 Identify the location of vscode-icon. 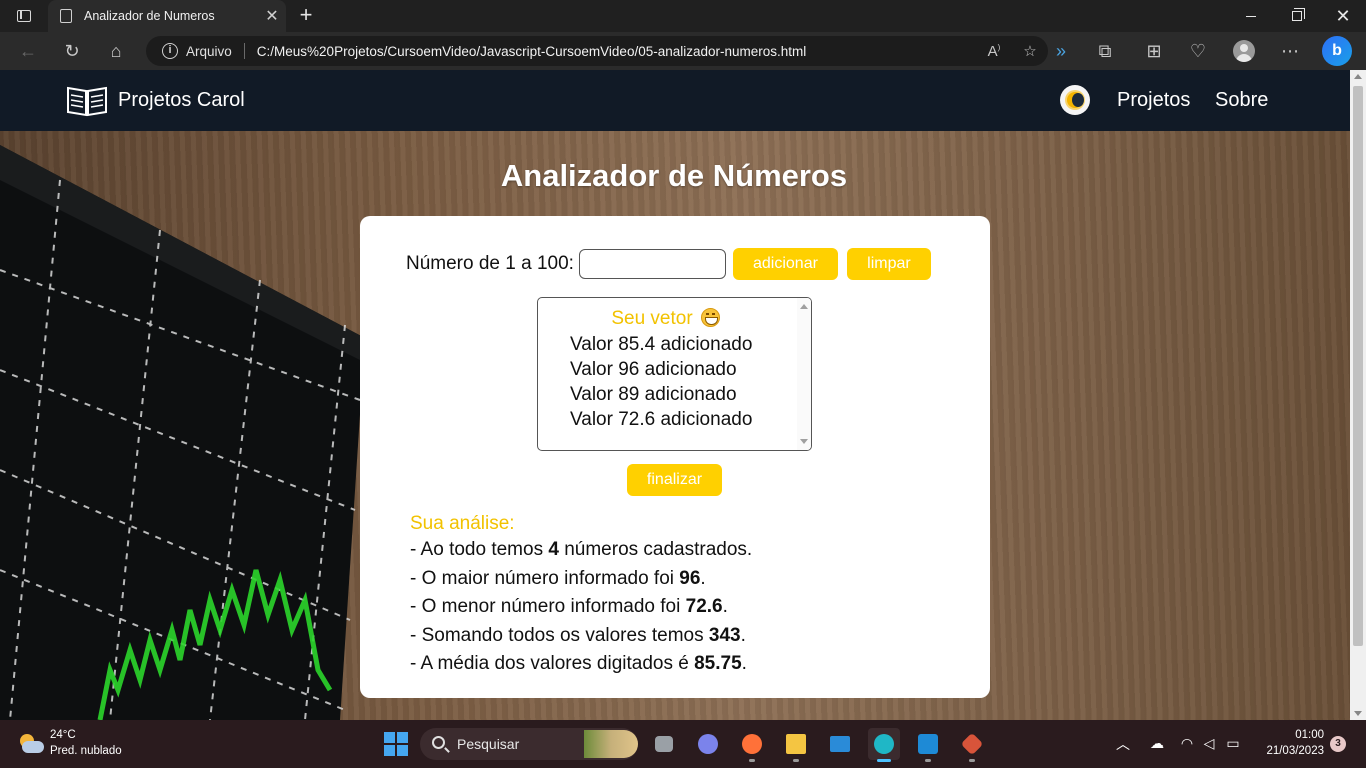
(928, 745).